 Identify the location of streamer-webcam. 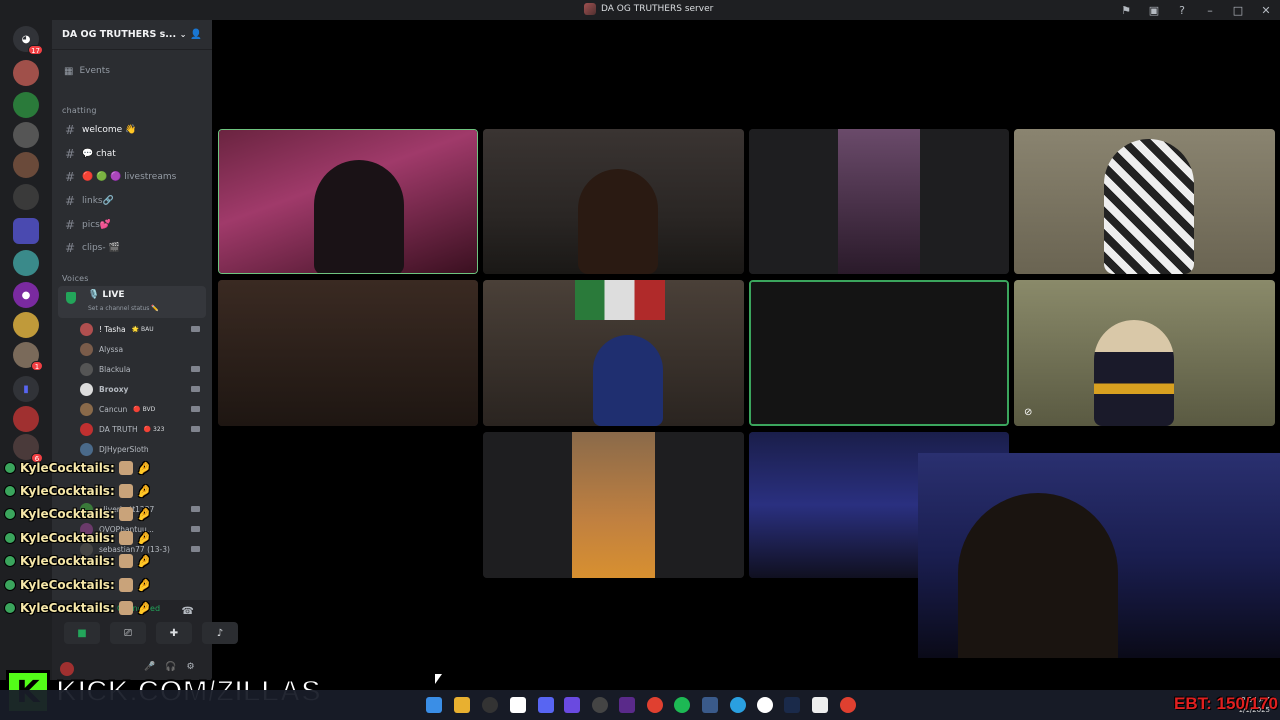
(1099, 555).